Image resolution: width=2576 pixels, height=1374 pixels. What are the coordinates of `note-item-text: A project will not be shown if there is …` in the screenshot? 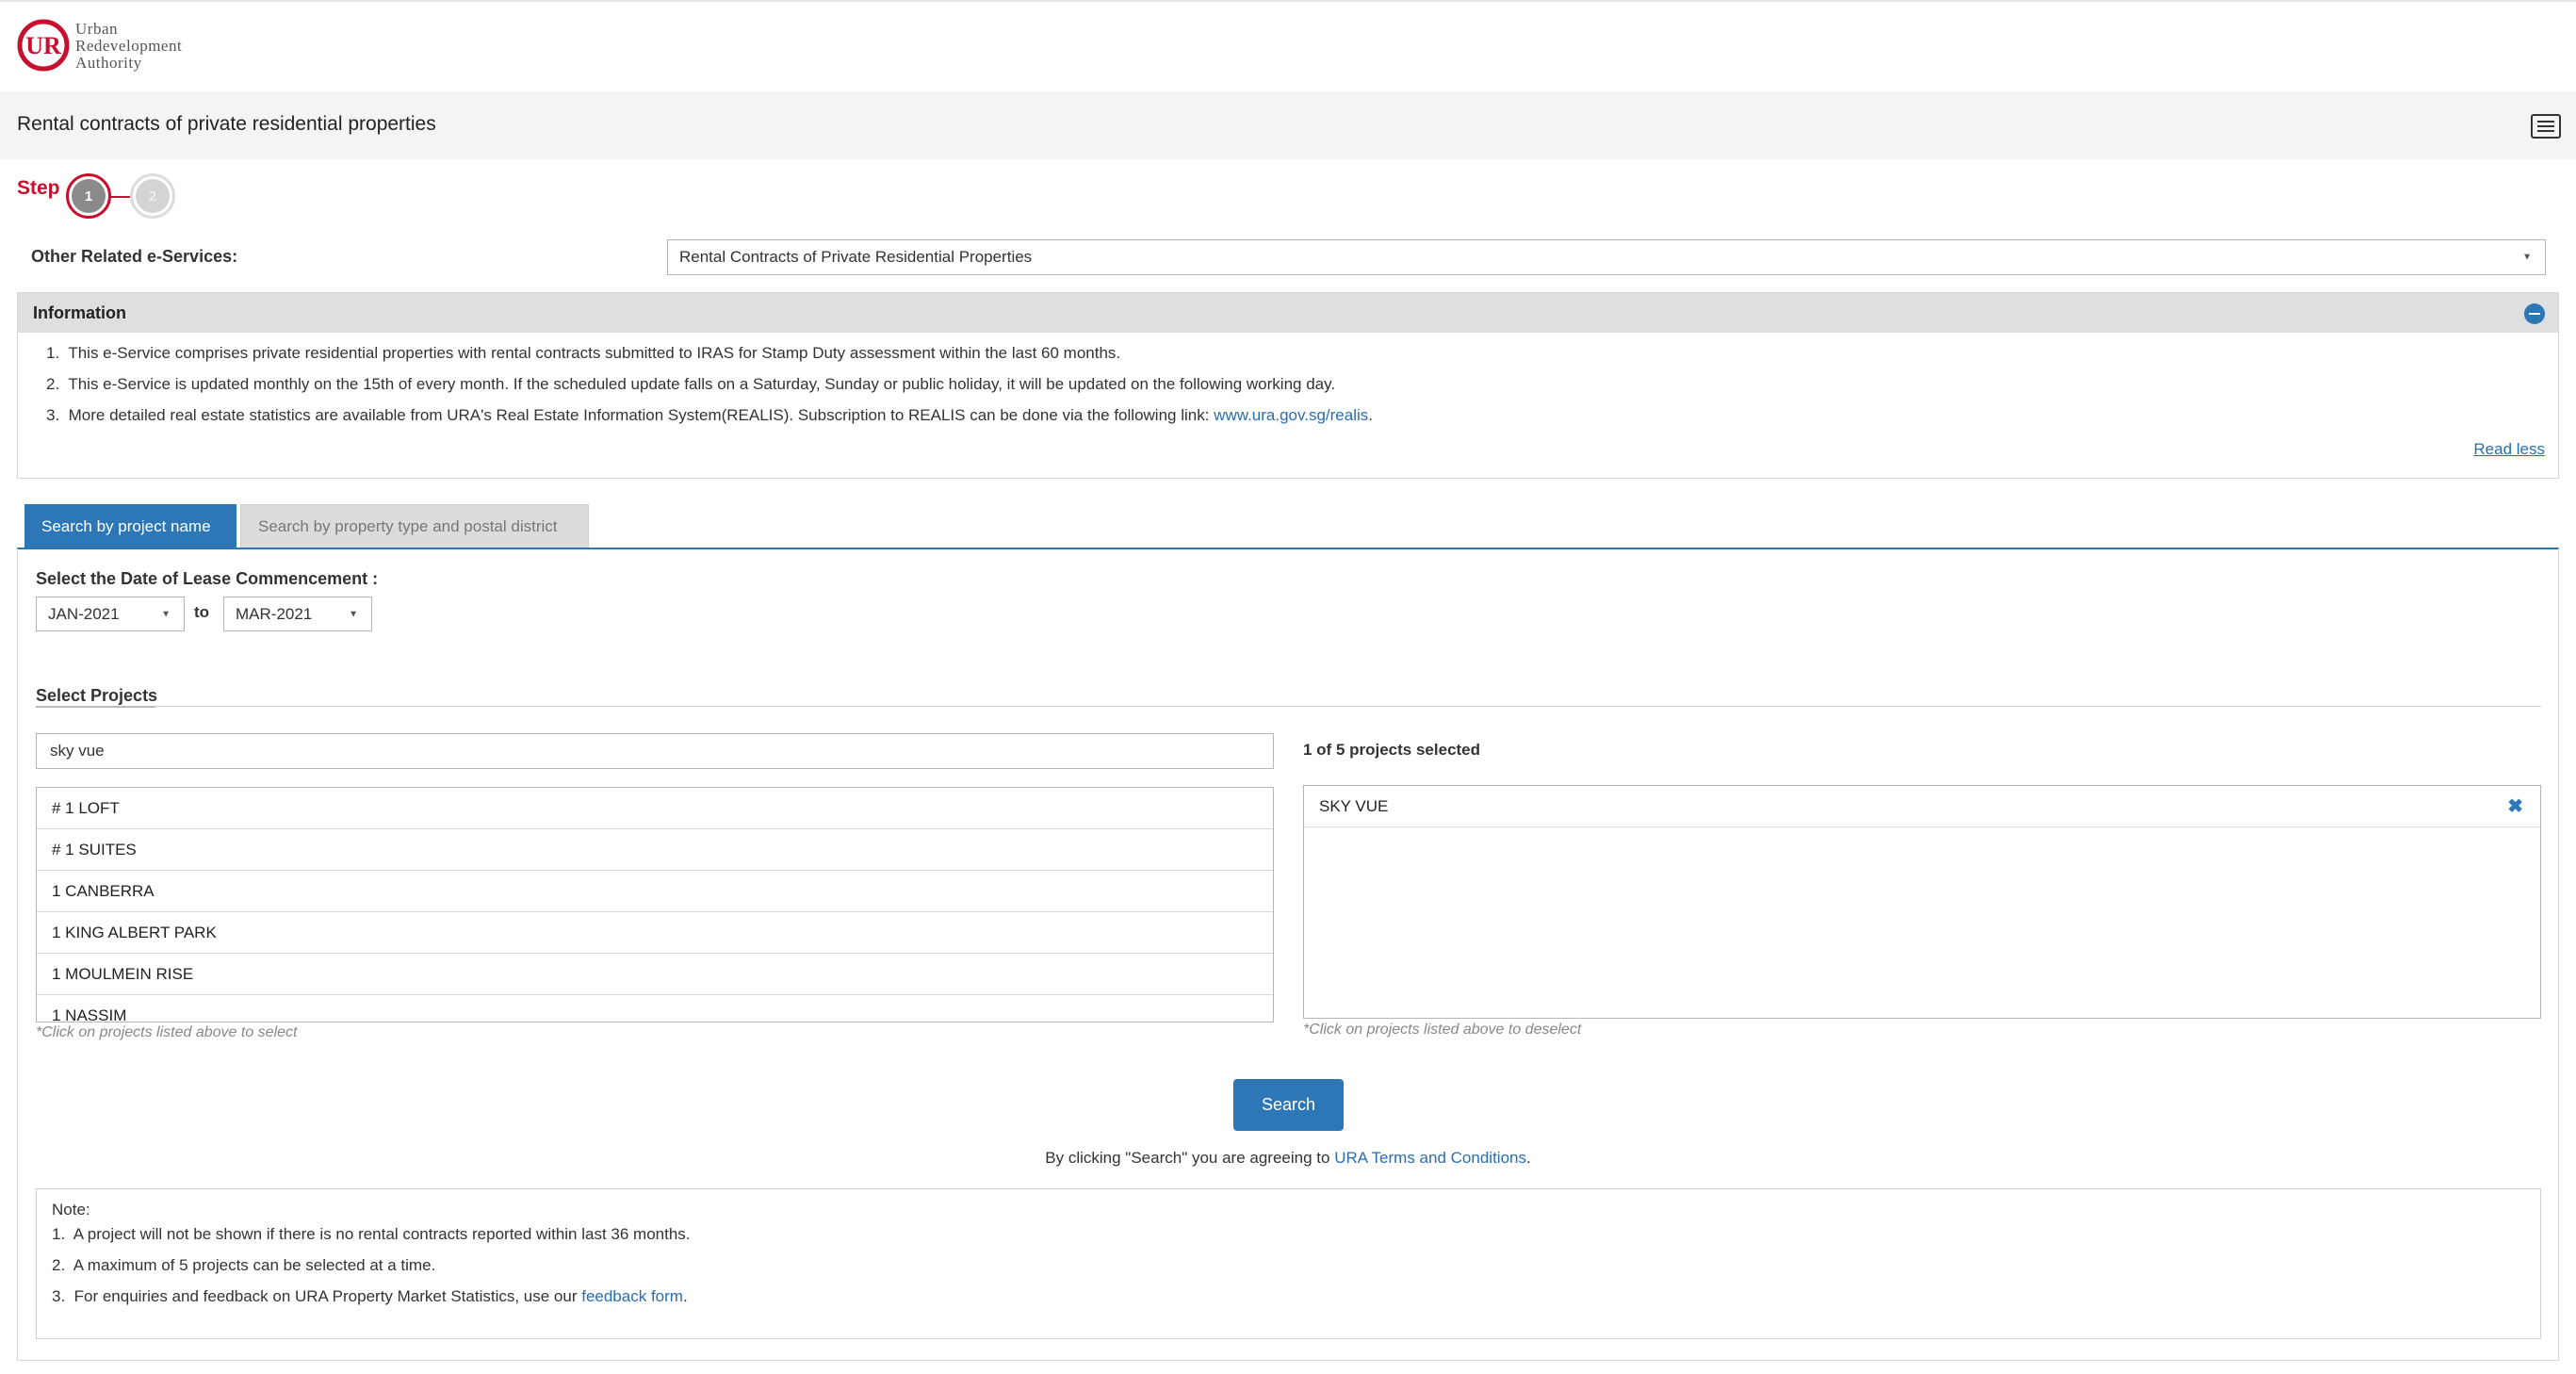 It's located at (382, 1234).